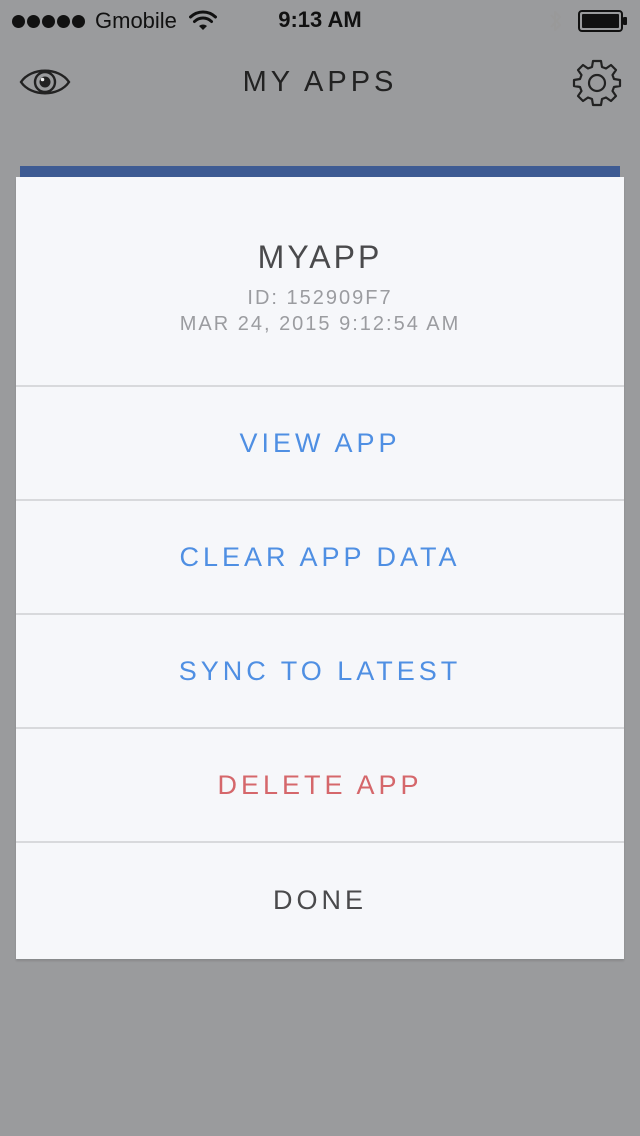 The width and height of the screenshot is (640, 1136). Describe the element at coordinates (320, 444) in the screenshot. I see `view-app-button: VIEW APP` at that location.